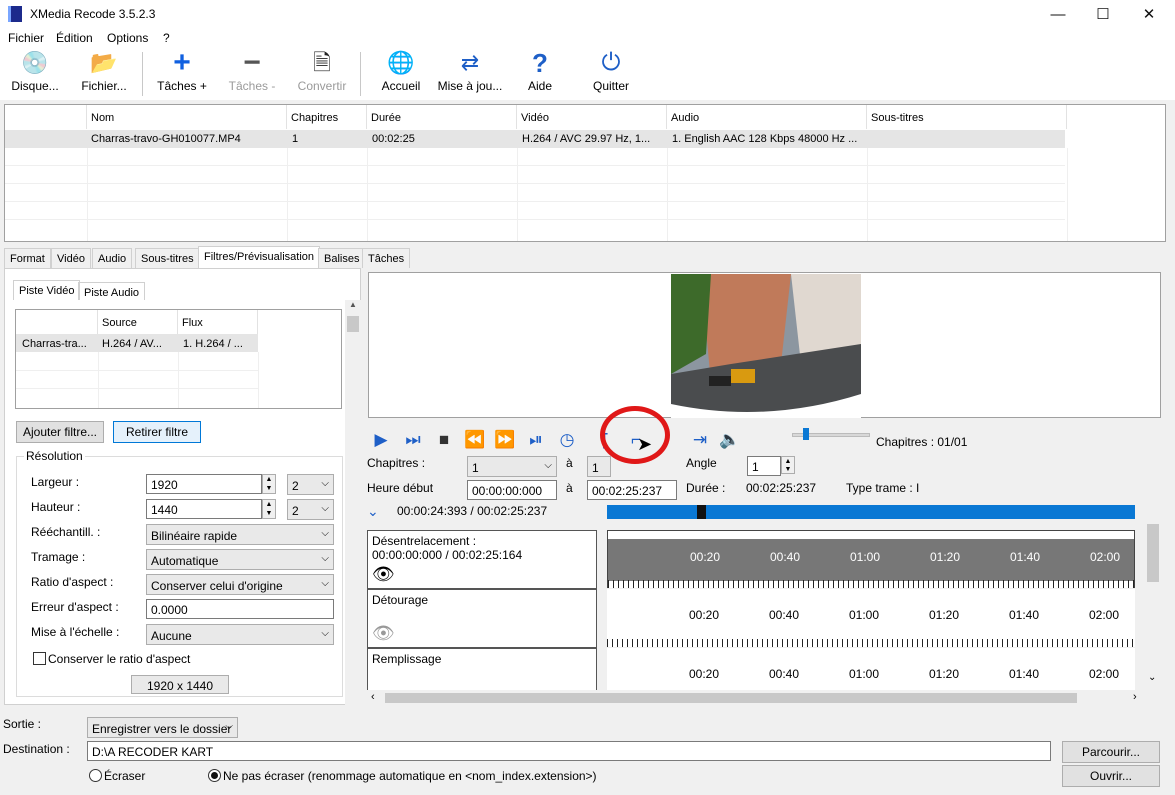 The image size is (1175, 795). I want to click on no-overwrite-radio, so click(214, 775).